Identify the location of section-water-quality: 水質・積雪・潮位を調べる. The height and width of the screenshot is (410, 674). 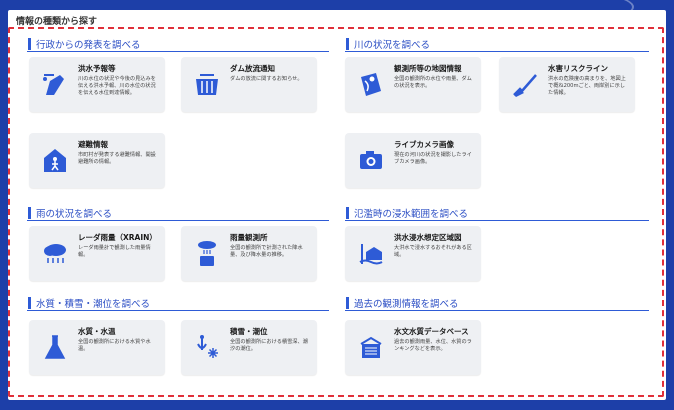
(178, 303).